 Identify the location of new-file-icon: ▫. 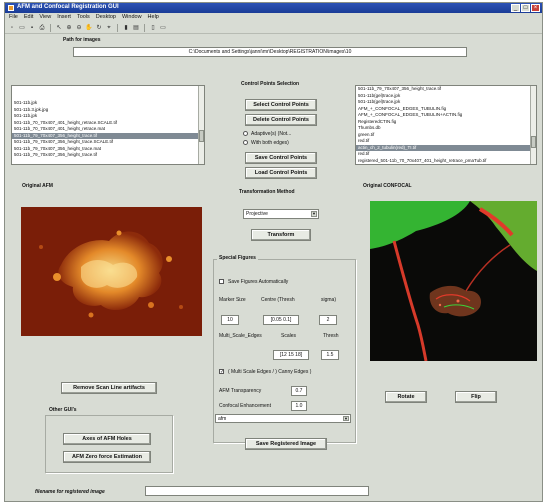
(12, 28).